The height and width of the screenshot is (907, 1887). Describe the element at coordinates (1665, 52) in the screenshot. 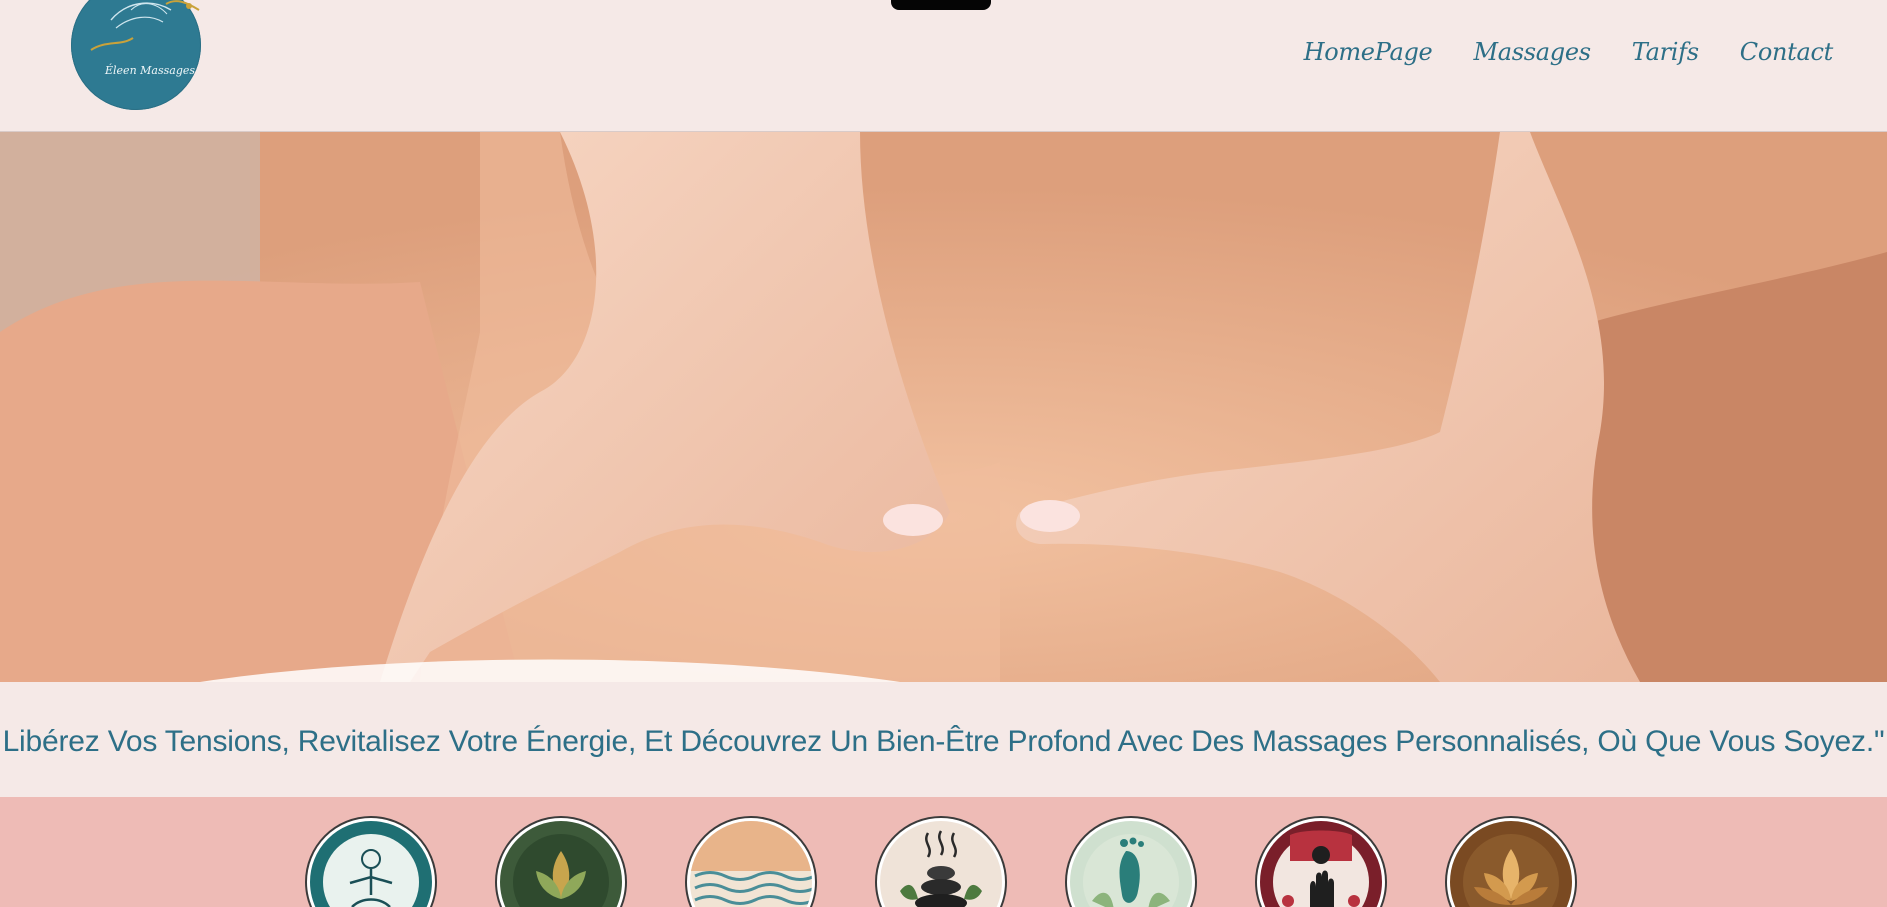

I see `nav-tarifs: Tarifs` at that location.